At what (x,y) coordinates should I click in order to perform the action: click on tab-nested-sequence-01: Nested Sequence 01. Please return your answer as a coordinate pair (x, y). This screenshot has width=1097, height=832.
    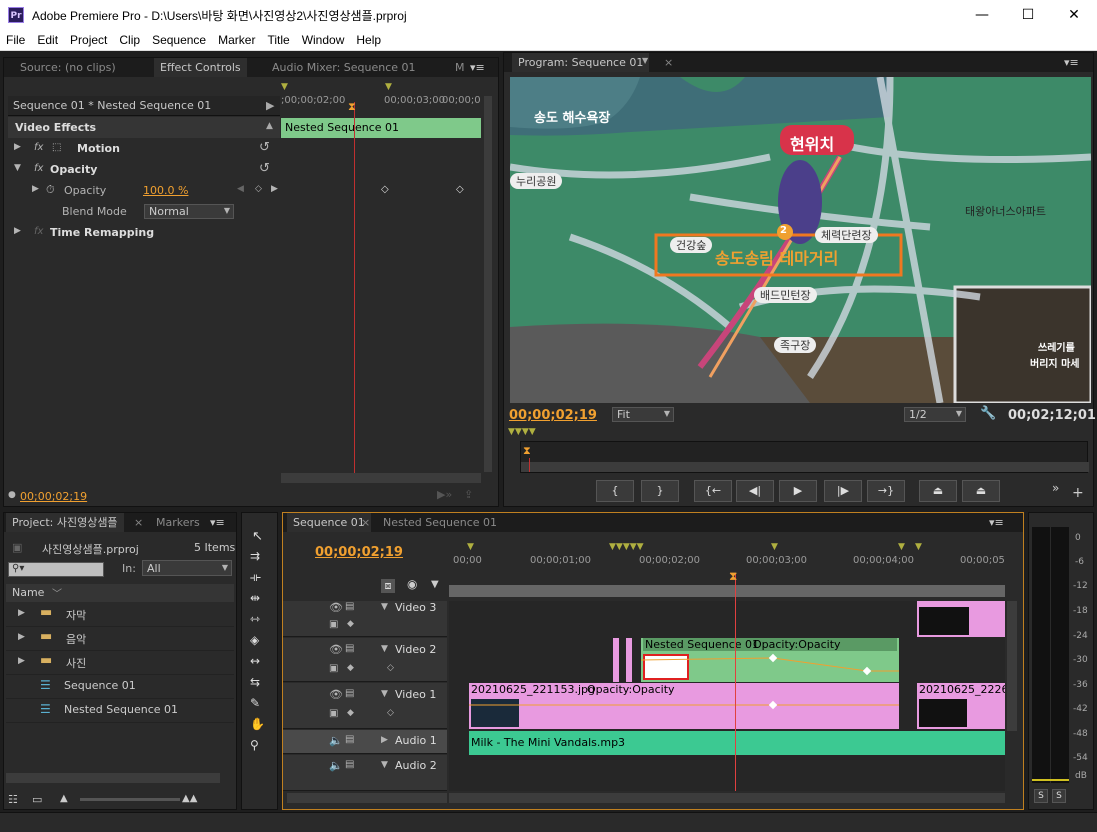
    Looking at the image, I should click on (440, 522).